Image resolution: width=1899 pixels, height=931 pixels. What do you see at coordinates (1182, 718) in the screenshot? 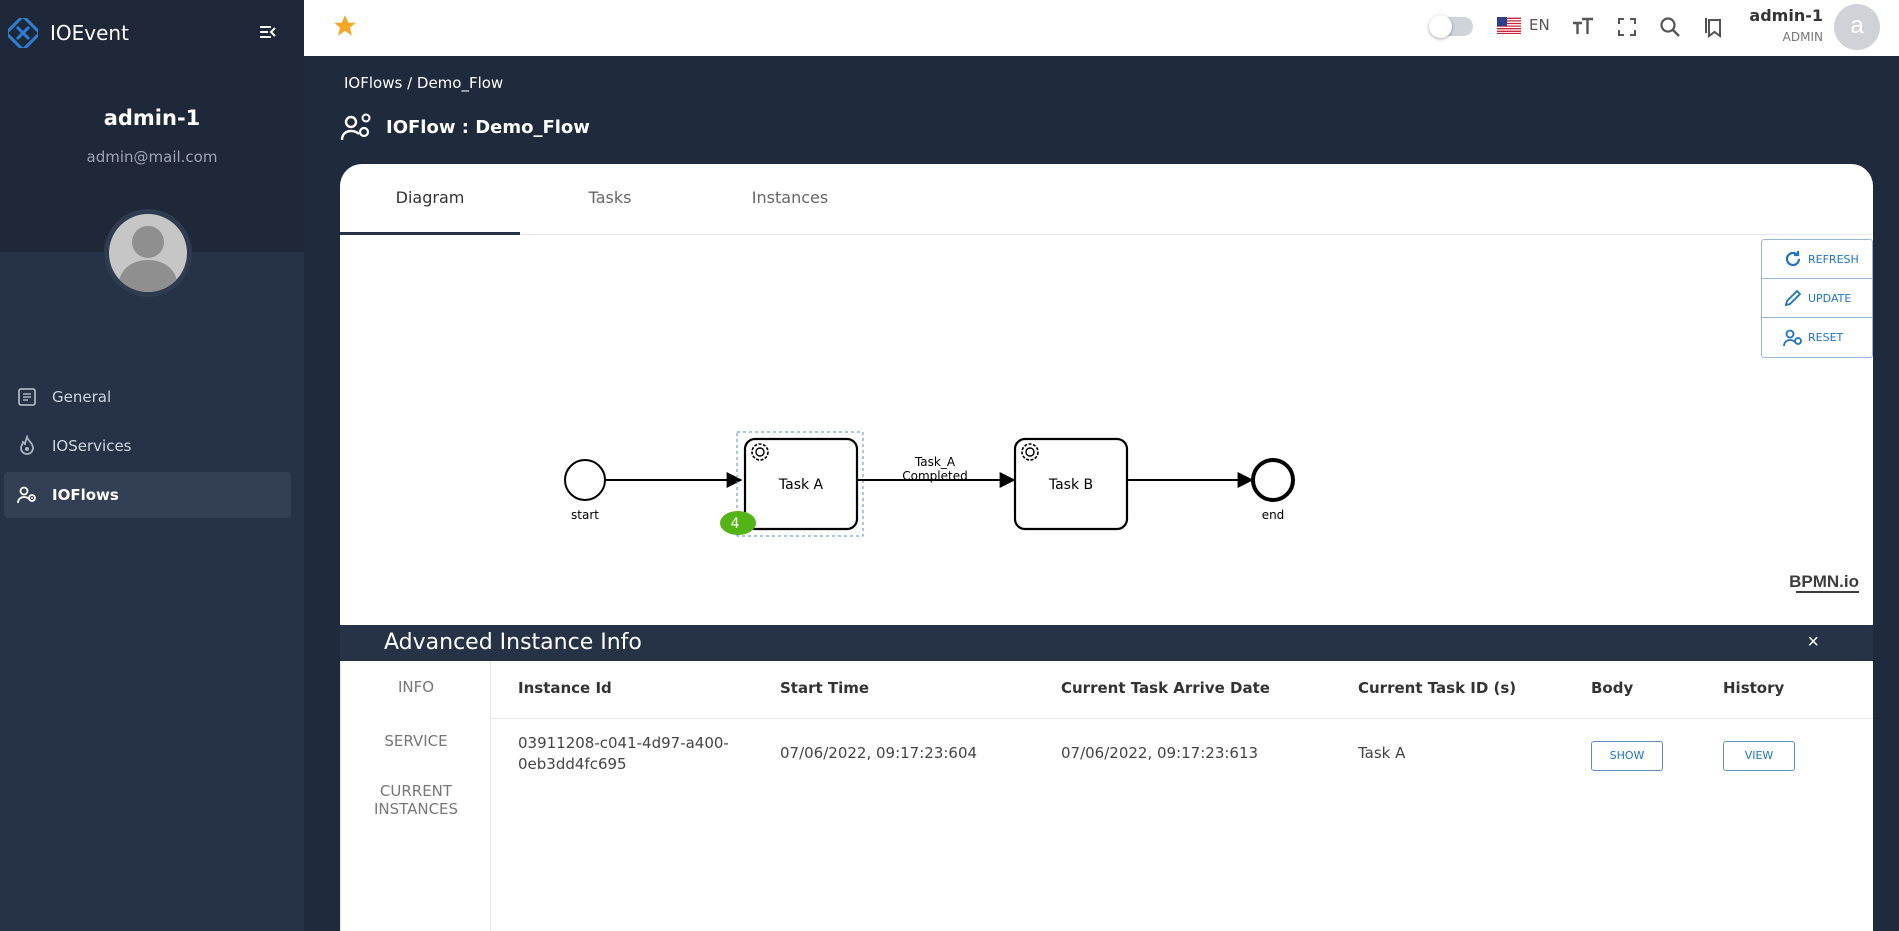
I see `header-divider` at bounding box center [1182, 718].